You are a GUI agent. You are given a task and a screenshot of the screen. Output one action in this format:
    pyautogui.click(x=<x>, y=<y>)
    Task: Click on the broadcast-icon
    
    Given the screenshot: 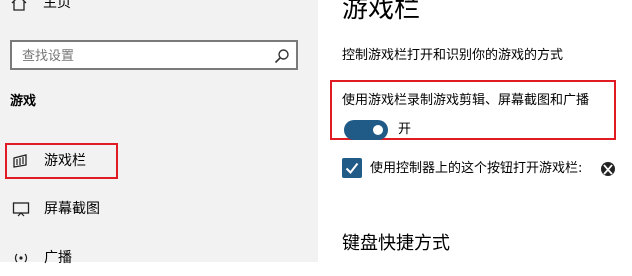 What is the action you would take?
    pyautogui.click(x=21, y=258)
    